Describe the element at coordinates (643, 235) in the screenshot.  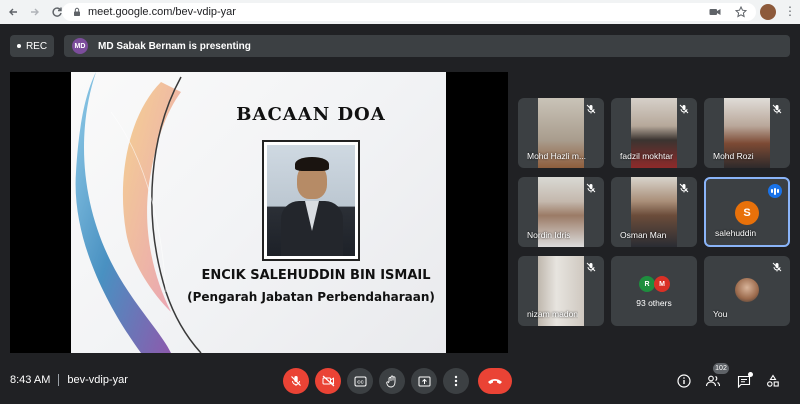
I see `participant-name: Osman Man` at that location.